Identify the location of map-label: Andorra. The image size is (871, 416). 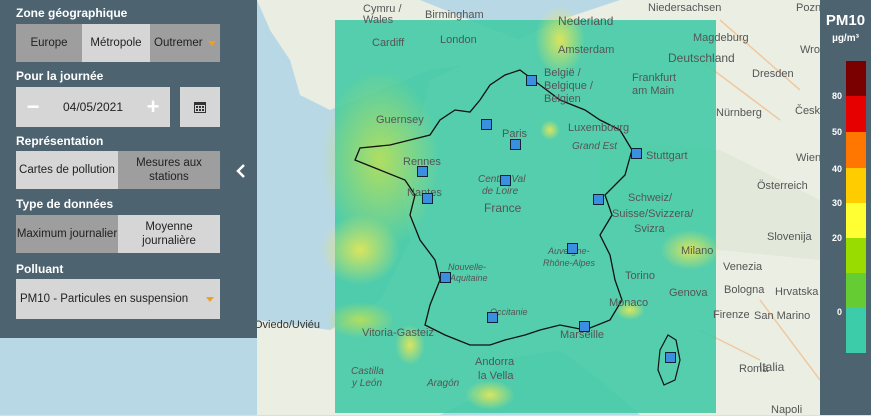
(495, 362).